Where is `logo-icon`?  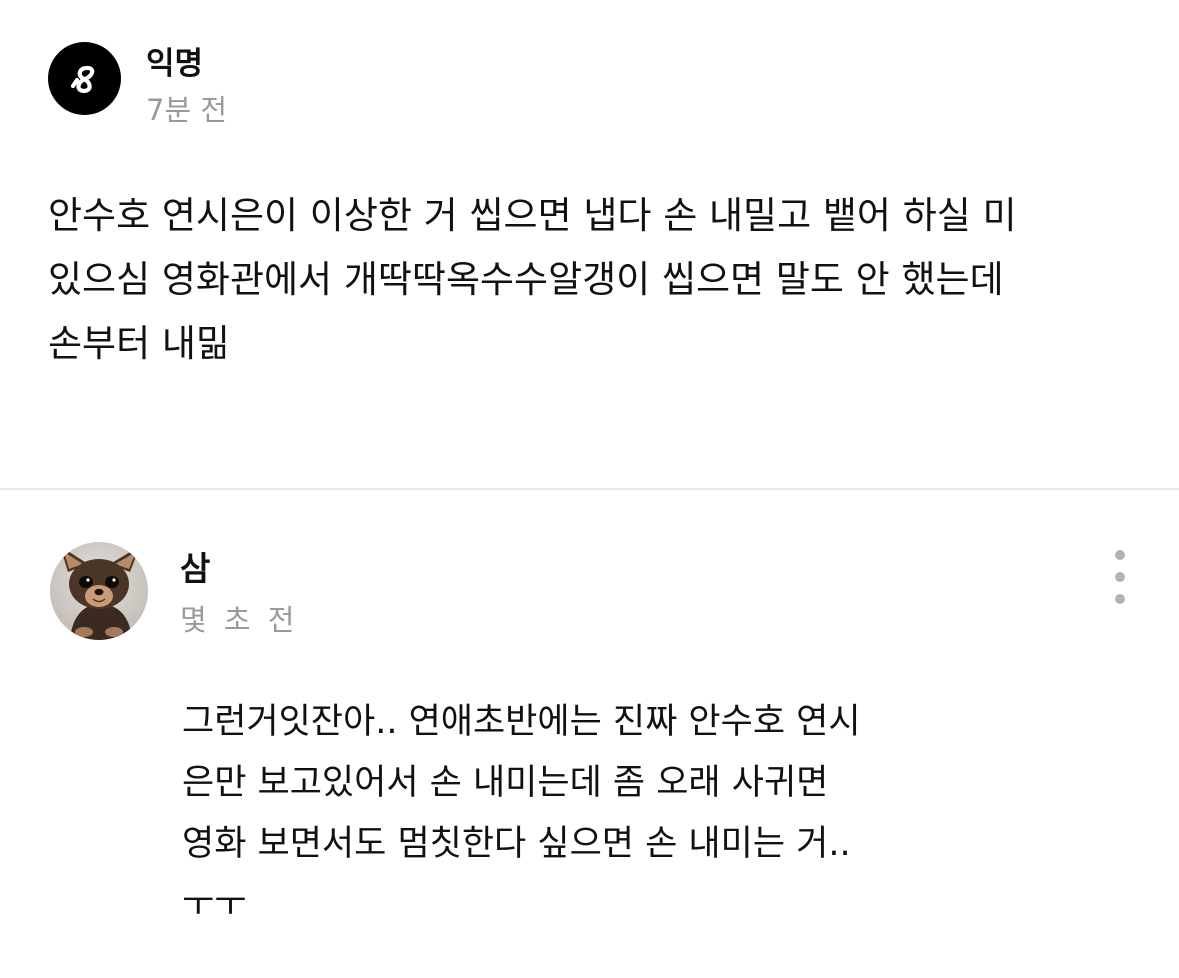 logo-icon is located at coordinates (82, 79).